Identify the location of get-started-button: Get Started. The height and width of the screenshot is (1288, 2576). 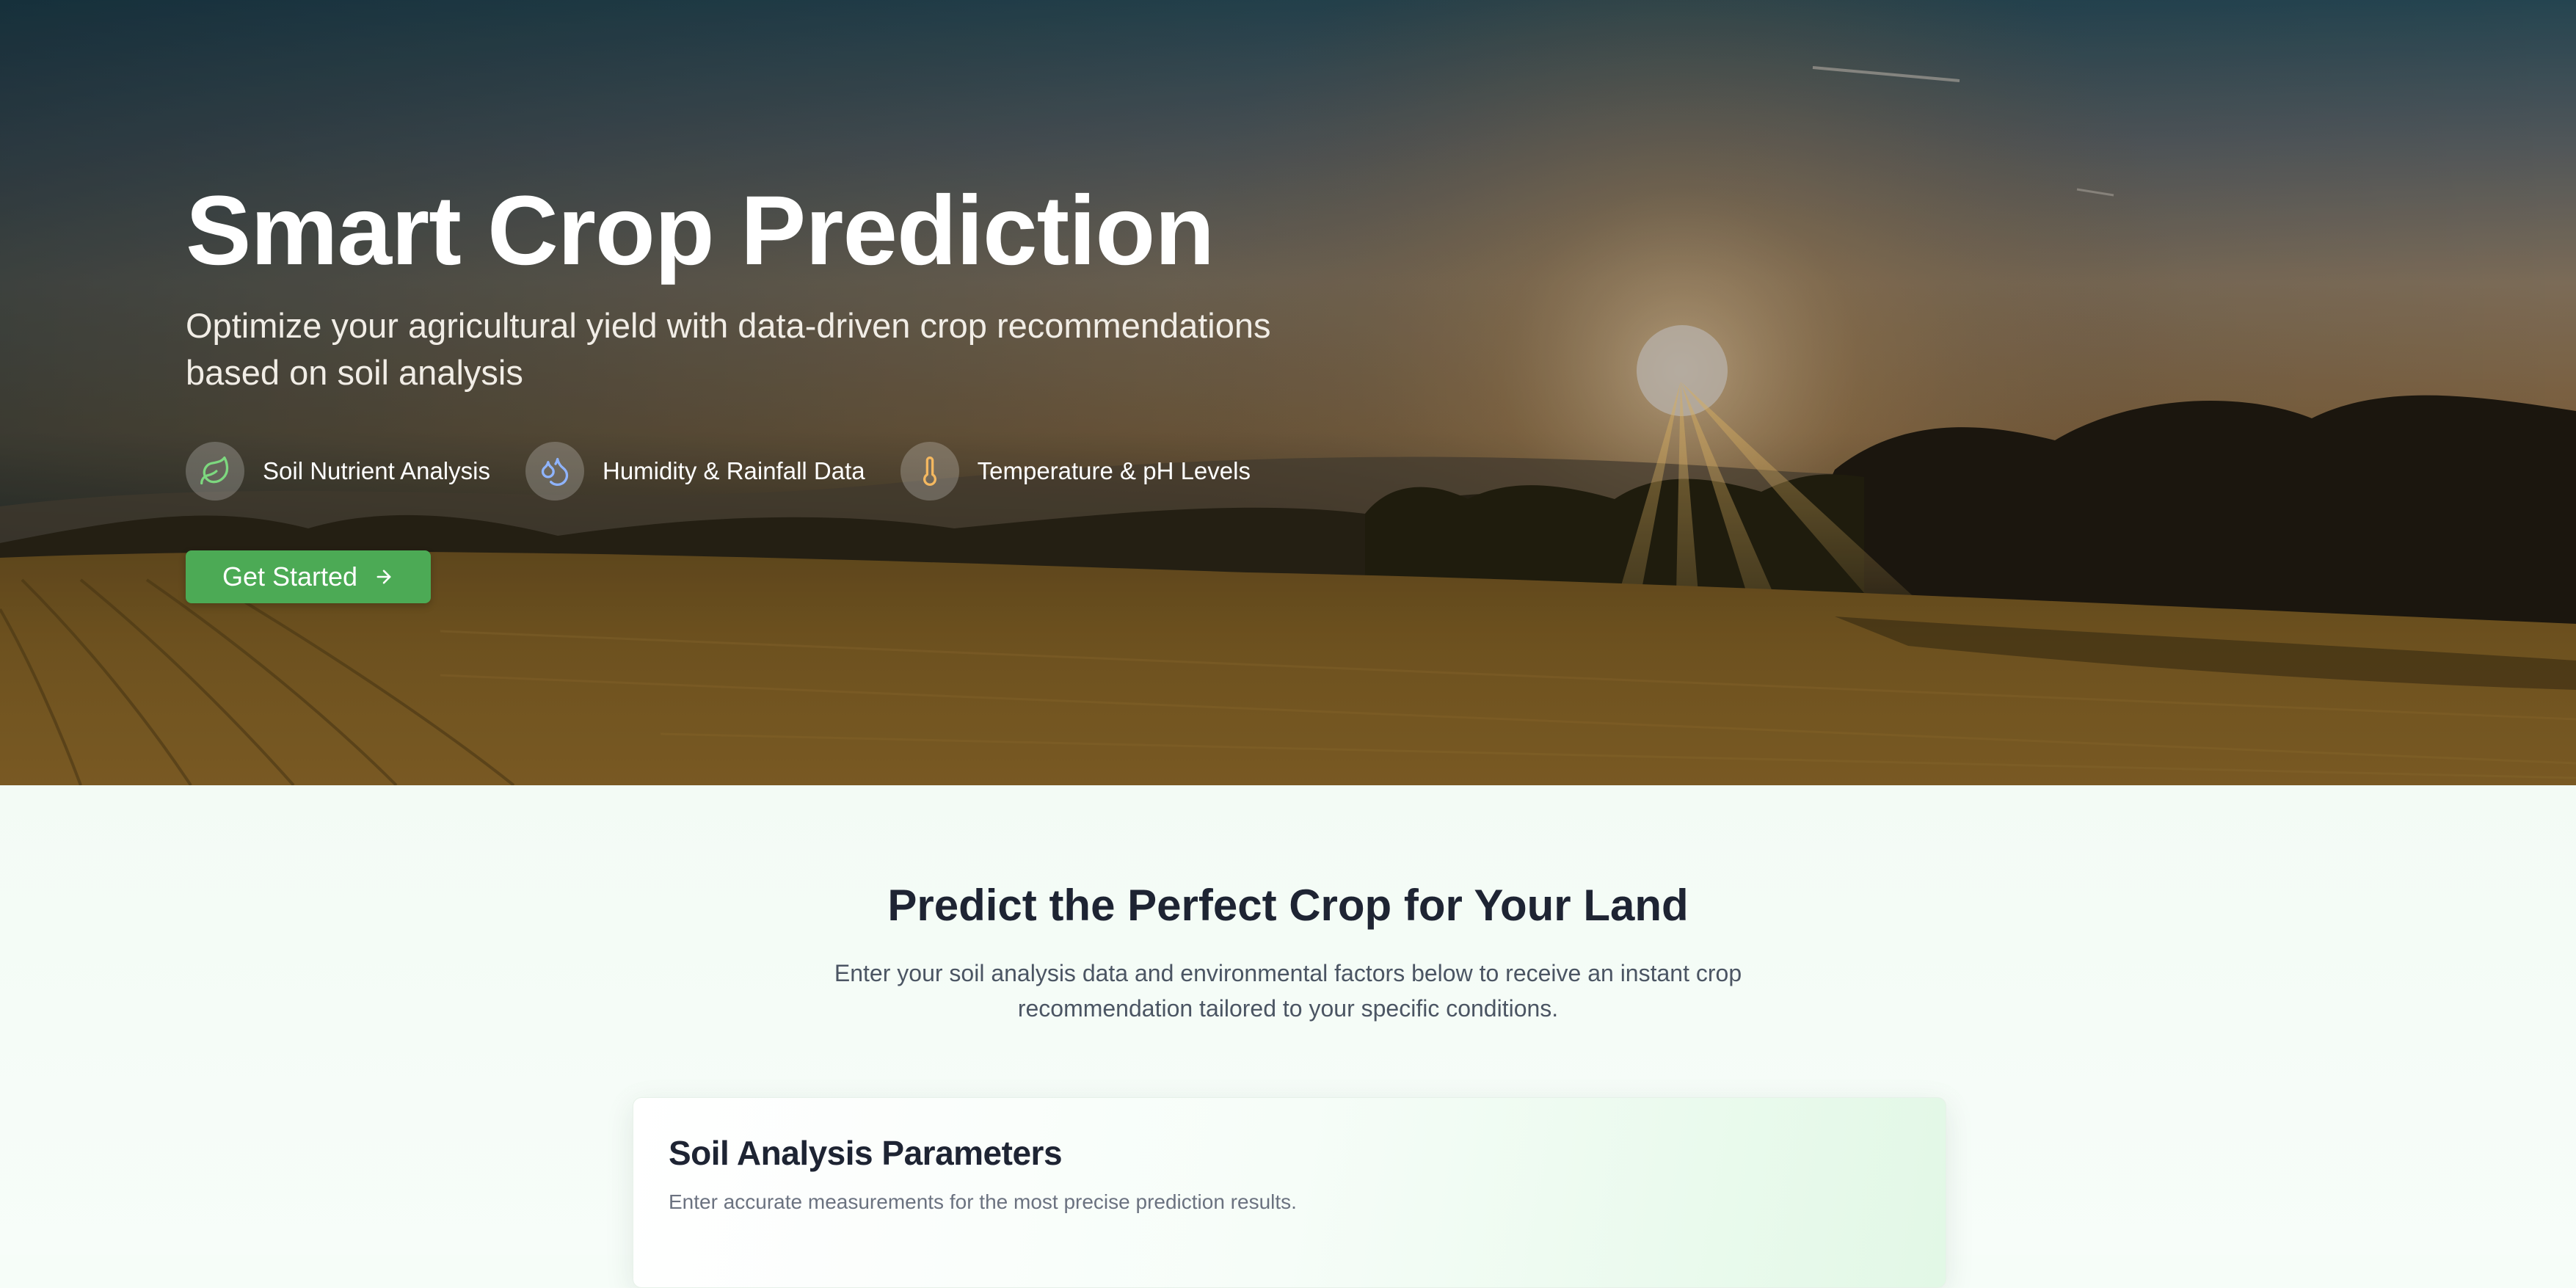
(308, 576).